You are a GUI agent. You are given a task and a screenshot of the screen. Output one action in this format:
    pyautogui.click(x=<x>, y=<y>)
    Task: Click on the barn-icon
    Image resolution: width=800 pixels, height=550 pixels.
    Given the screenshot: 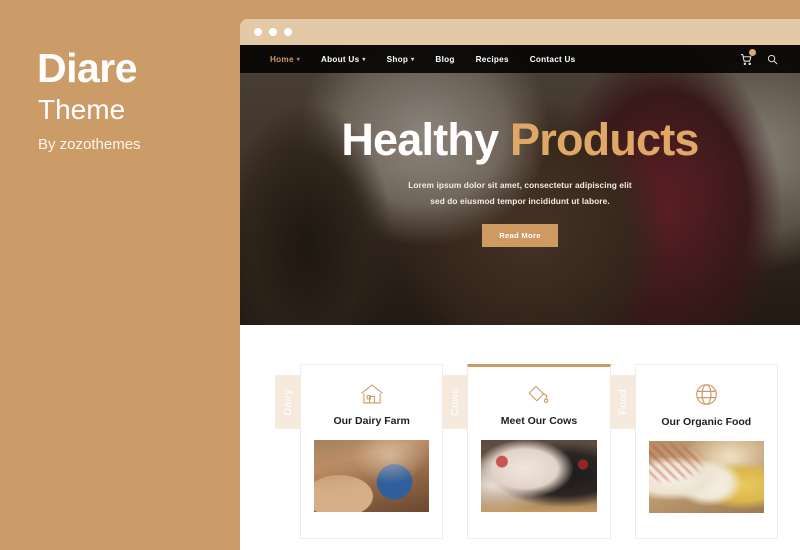 What is the action you would take?
    pyautogui.click(x=371, y=394)
    